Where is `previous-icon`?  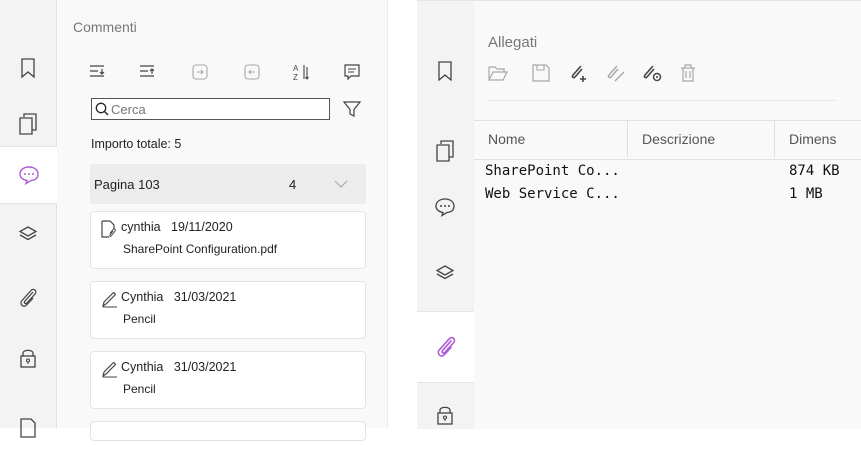 previous-icon is located at coordinates (252, 72).